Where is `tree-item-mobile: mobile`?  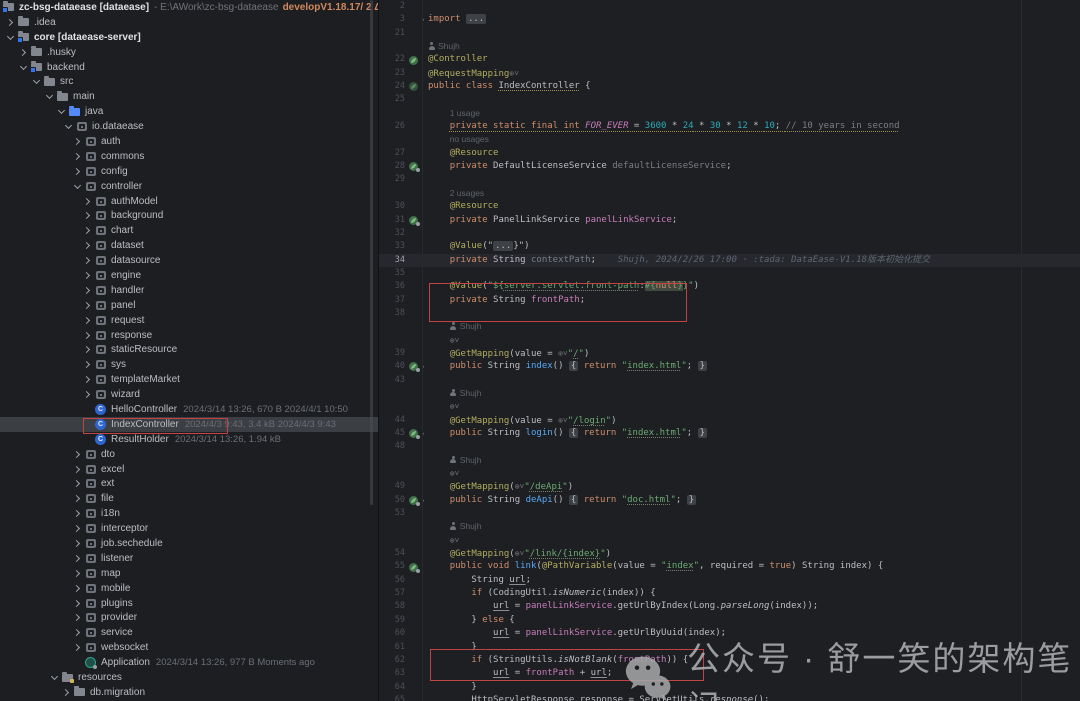
tree-item-mobile: mobile is located at coordinates (189, 588).